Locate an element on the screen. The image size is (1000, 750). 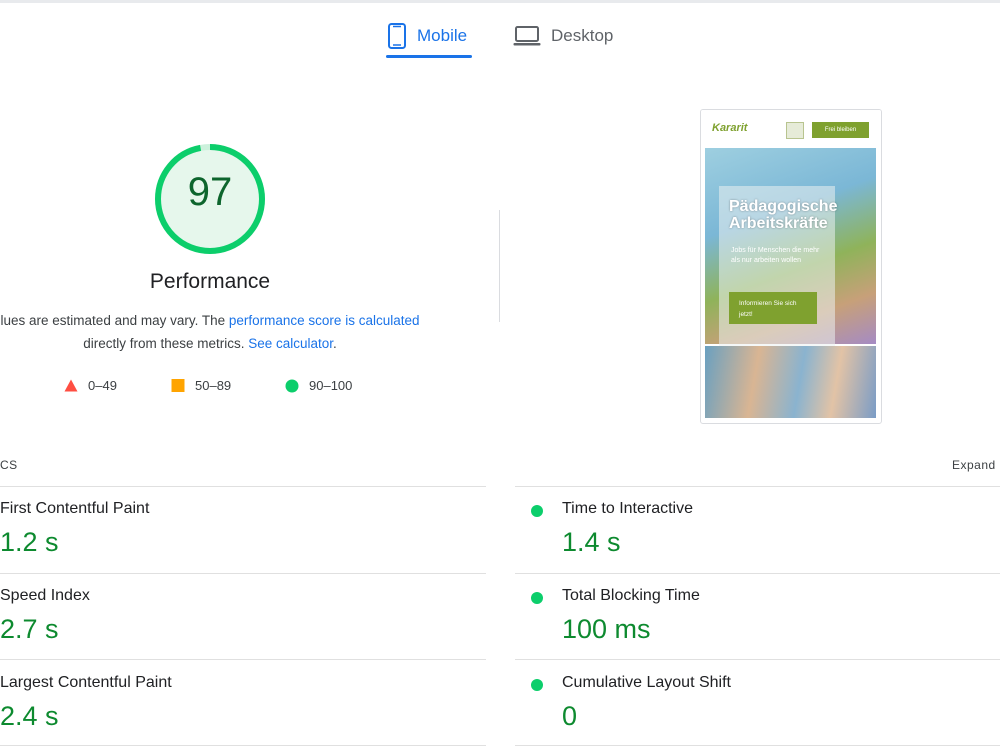
circle-icon is located at coordinates (292, 385).